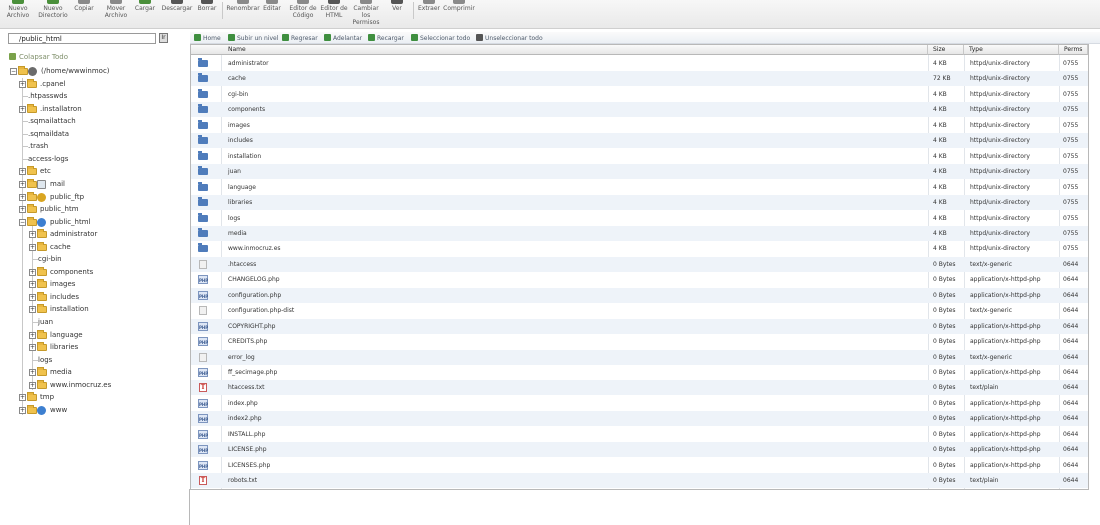 This screenshot has width=1100, height=525. Describe the element at coordinates (946, 50) in the screenshot. I see `column-size-header: Size` at that location.